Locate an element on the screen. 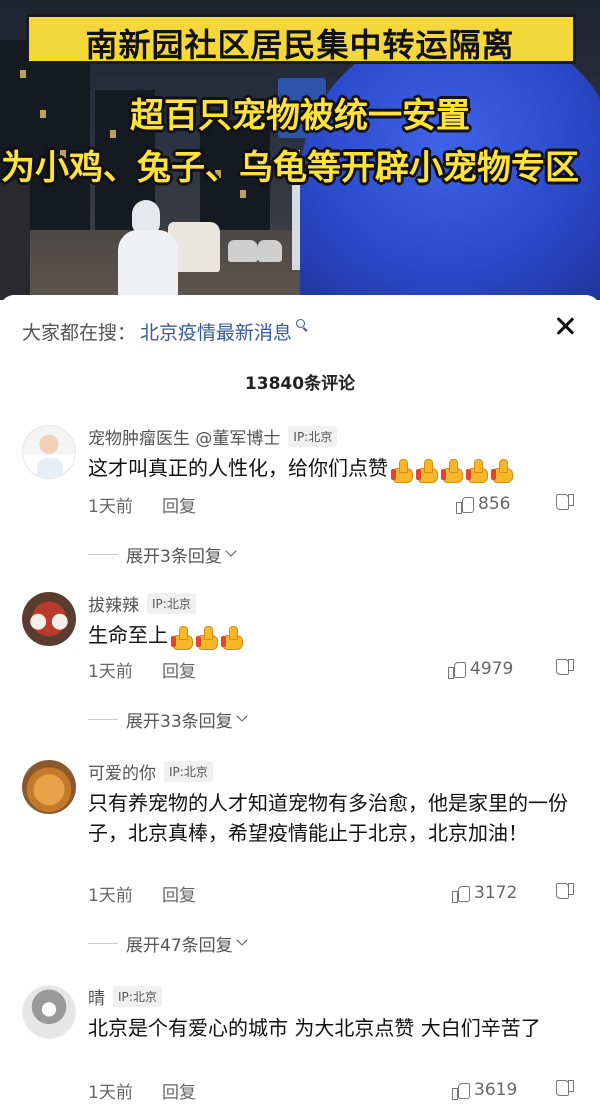 This screenshot has height=1117, width=600. video-subtitle-1: 超百只宠物被统一安置 is located at coordinates (300, 116).